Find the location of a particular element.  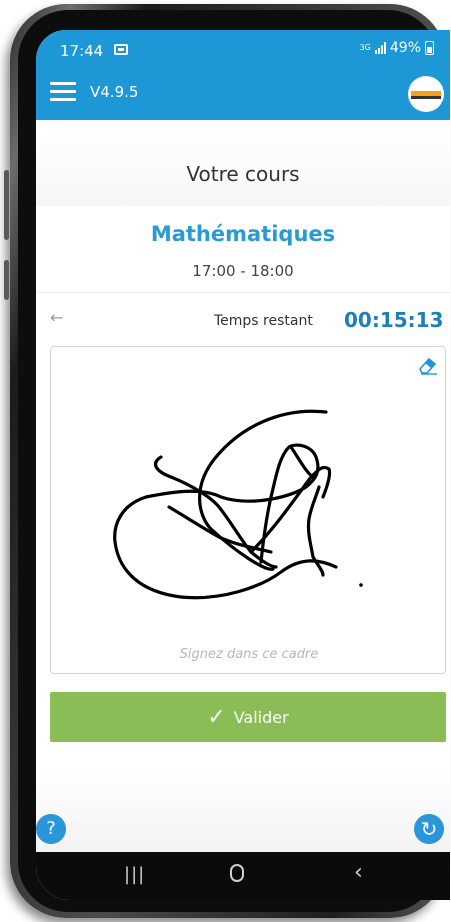

remaining-time-value: 00:15:13 is located at coordinates (394, 320).